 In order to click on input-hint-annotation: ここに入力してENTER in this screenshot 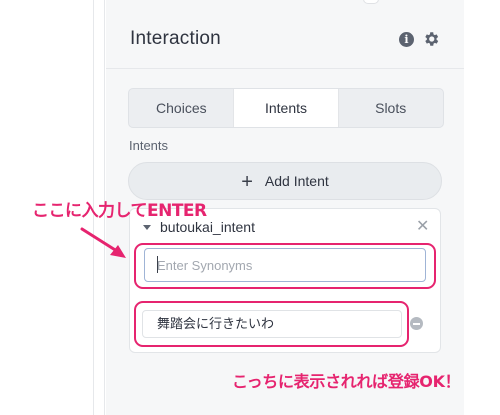, I will do `click(119, 211)`.